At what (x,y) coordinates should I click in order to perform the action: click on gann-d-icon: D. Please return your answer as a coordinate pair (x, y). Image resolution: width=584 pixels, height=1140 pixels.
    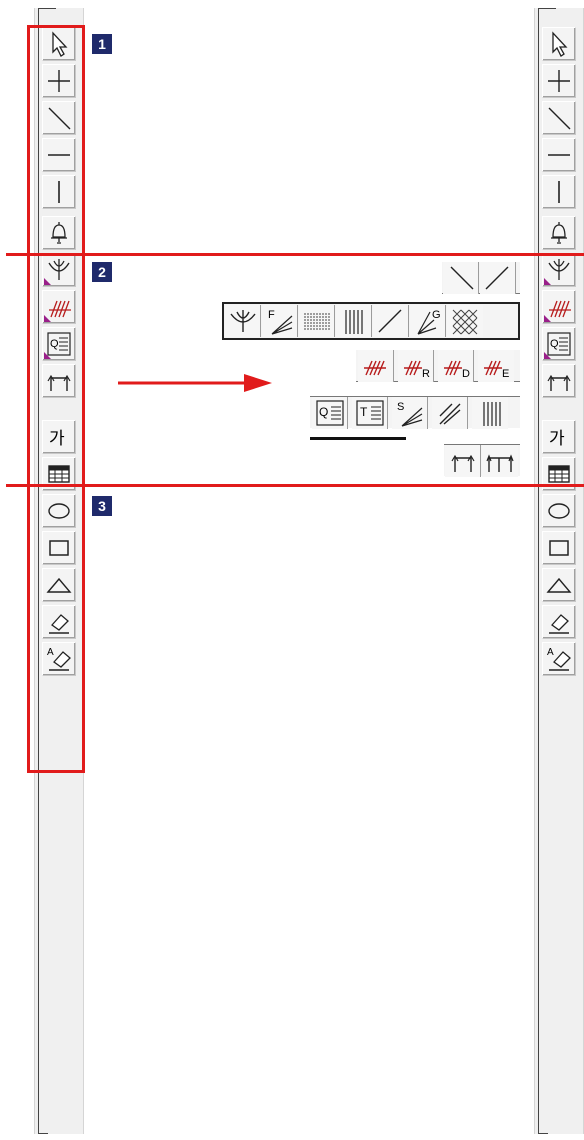
    Looking at the image, I should click on (456, 366).